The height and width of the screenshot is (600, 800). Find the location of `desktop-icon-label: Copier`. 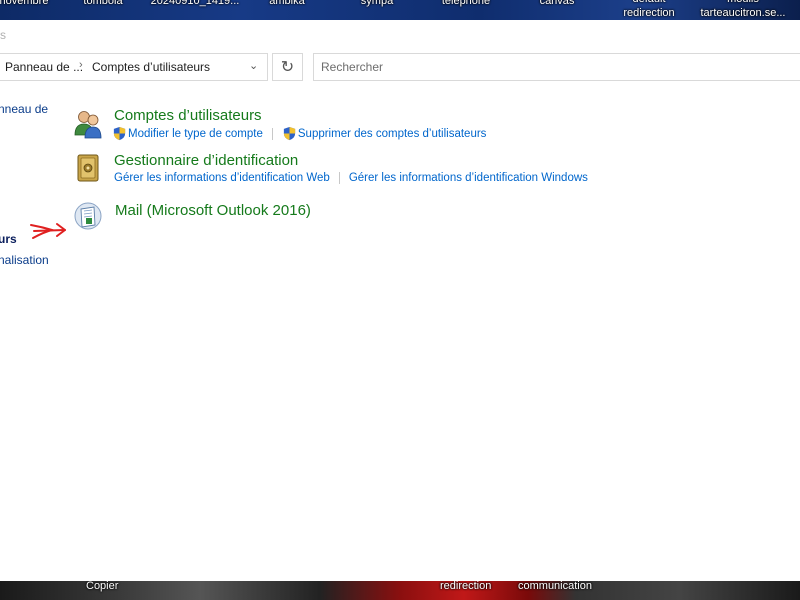

desktop-icon-label: Copier is located at coordinates (102, 586).